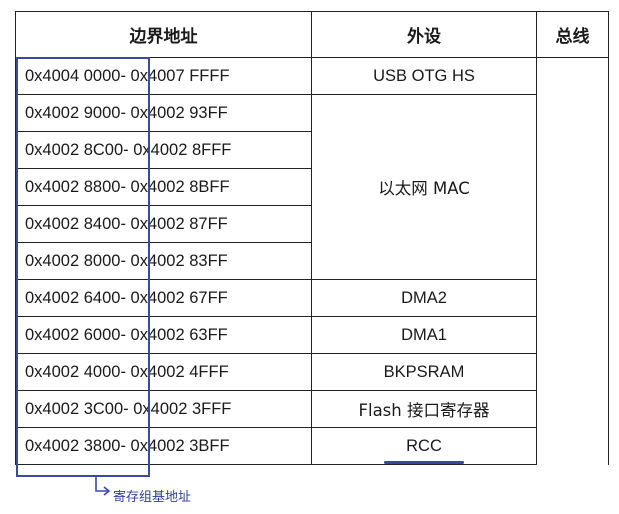  I want to click on range-end: - 0x4002 67FF, so click(174, 297).